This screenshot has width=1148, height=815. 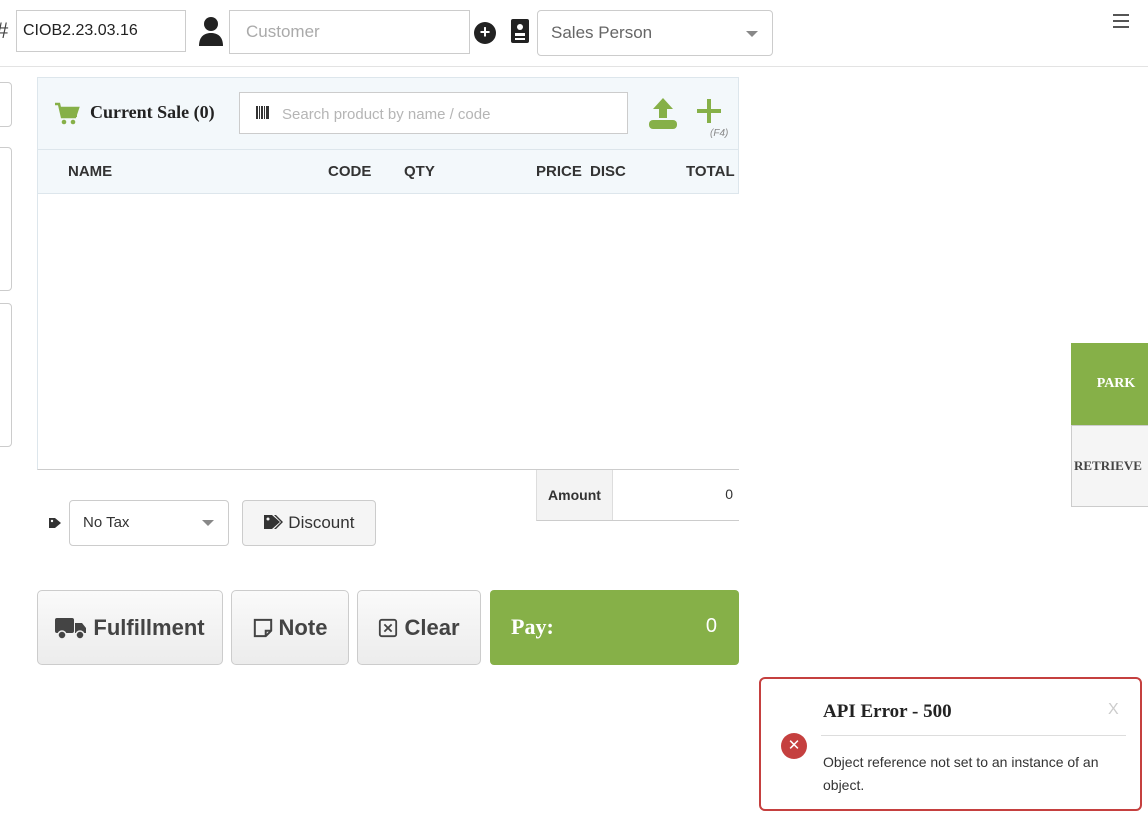 What do you see at coordinates (349, 32) in the screenshot?
I see `customer-input` at bounding box center [349, 32].